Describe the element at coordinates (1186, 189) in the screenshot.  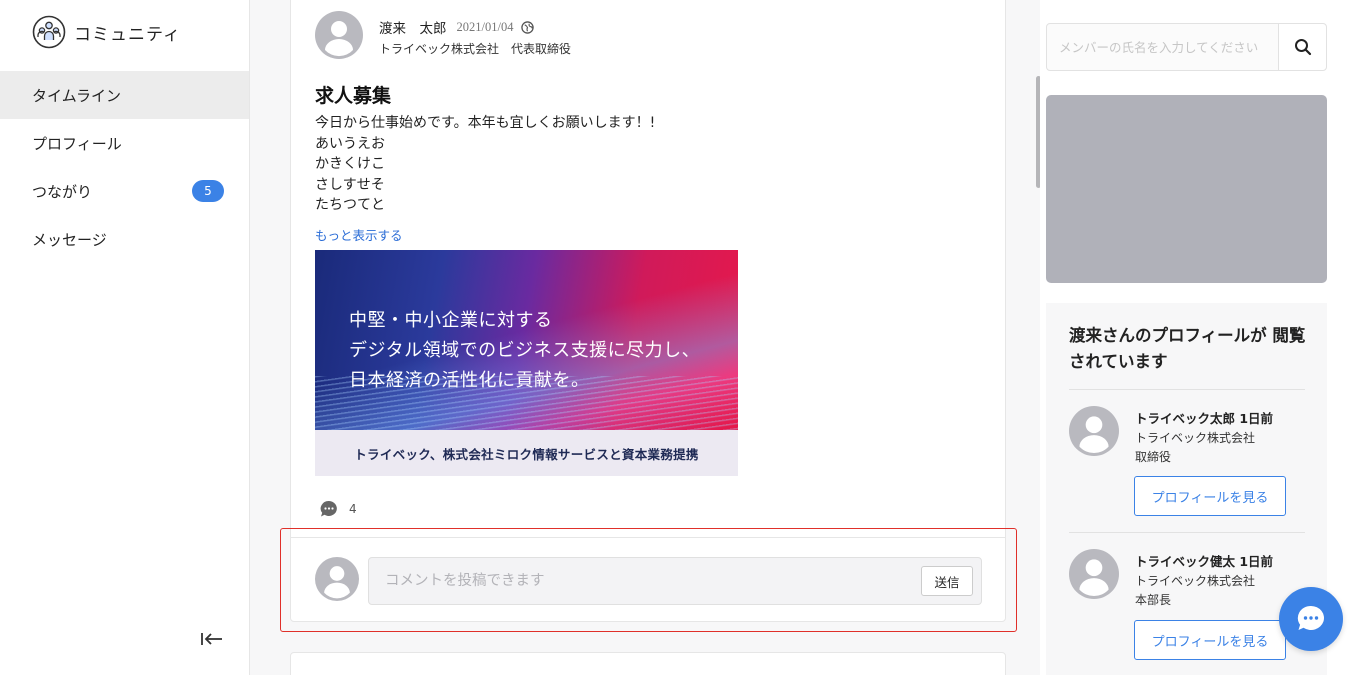
I see `ad-placeholder` at that location.